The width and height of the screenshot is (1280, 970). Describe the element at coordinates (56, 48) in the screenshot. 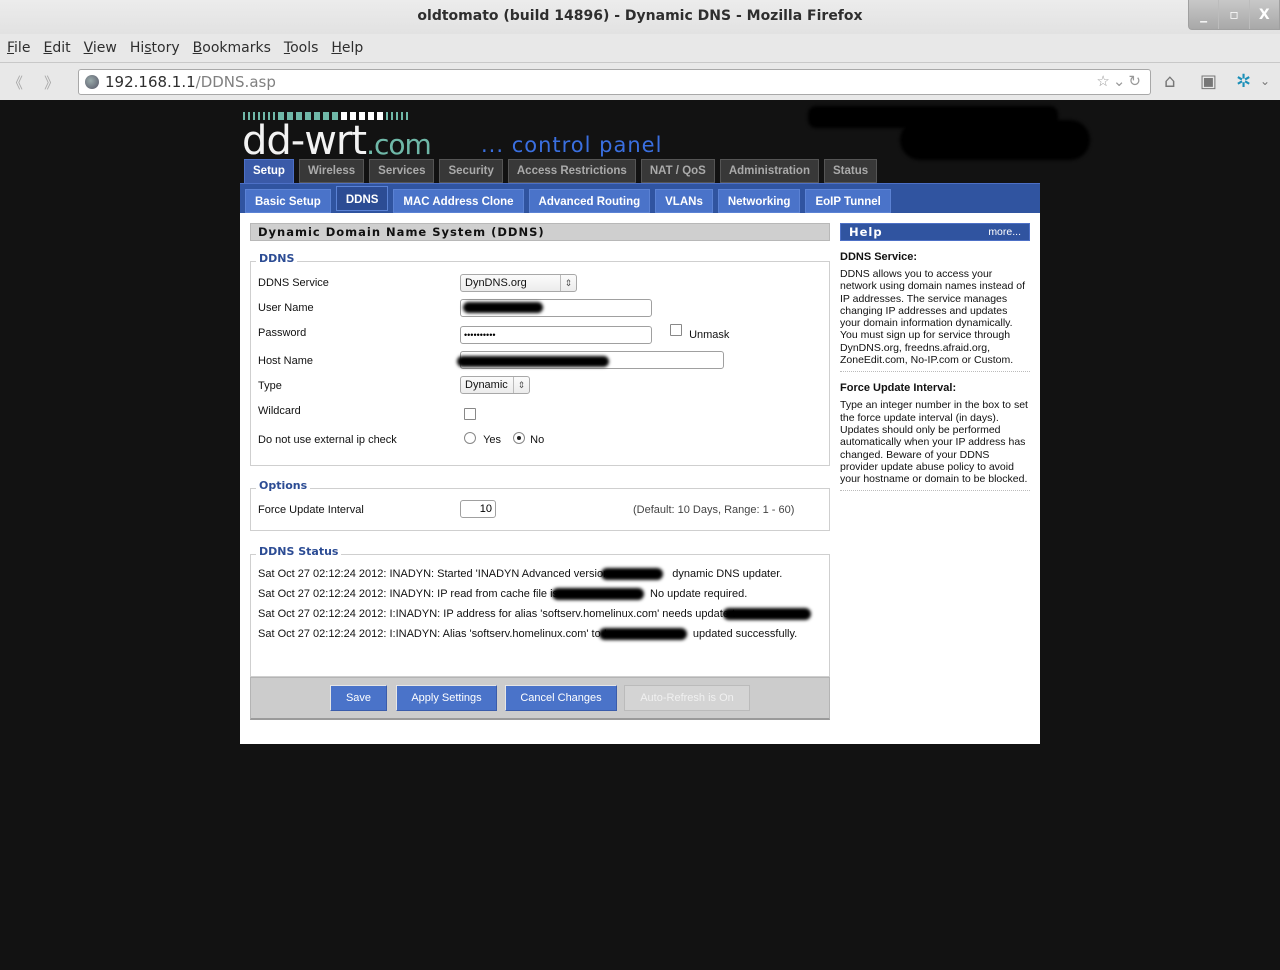

I see `menu-edit: Edit` at that location.